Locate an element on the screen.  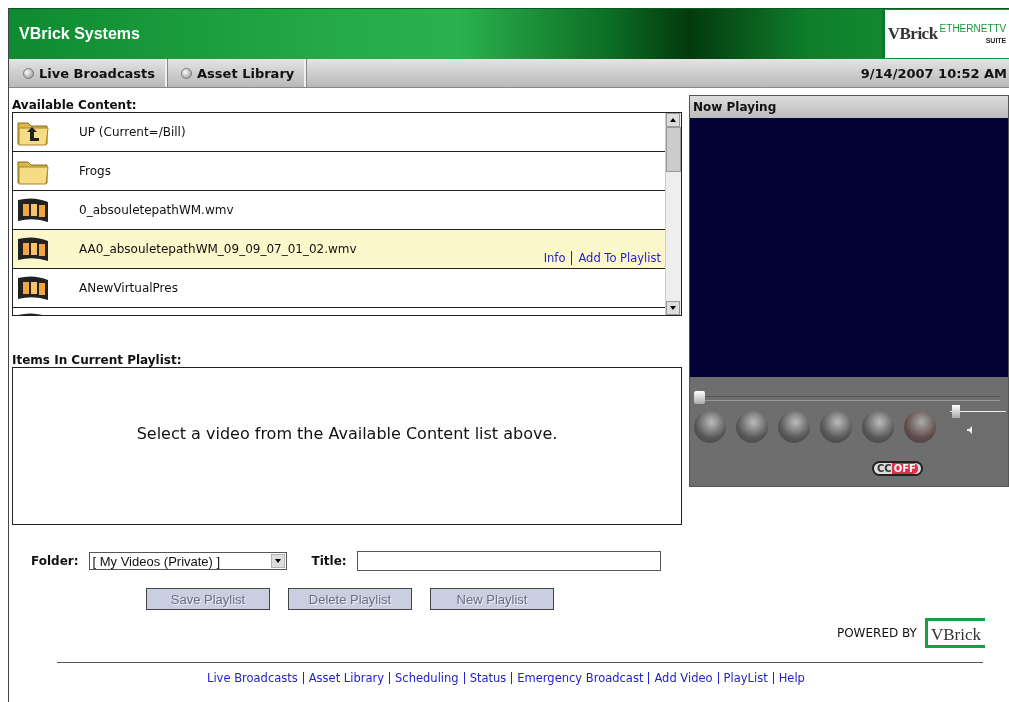
footer-link: PlayList is located at coordinates (742, 678).